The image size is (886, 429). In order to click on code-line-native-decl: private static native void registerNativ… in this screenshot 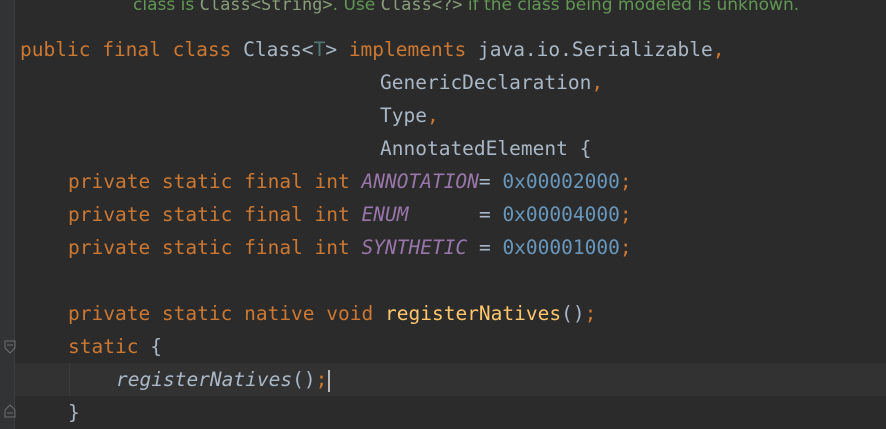, I will do `click(332, 313)`.